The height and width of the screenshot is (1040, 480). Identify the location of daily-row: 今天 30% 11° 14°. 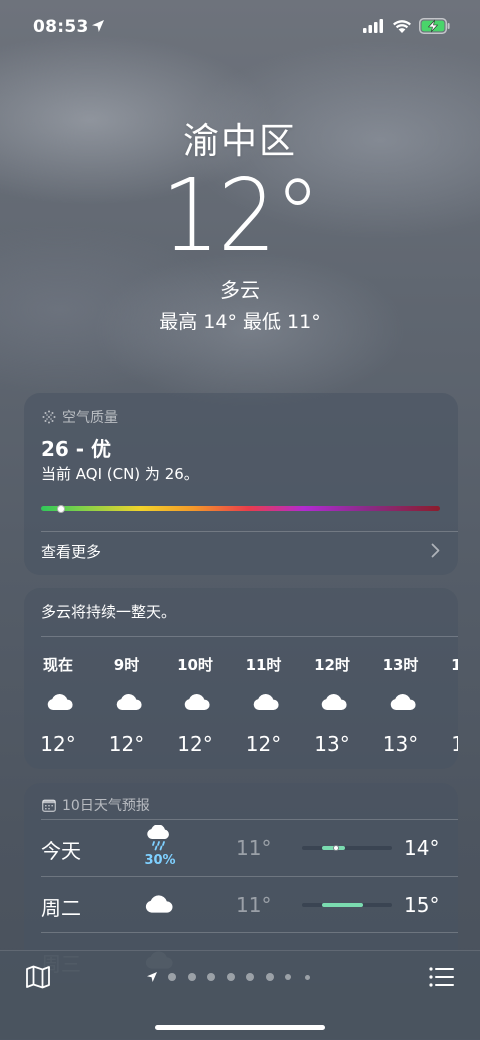
(241, 847).